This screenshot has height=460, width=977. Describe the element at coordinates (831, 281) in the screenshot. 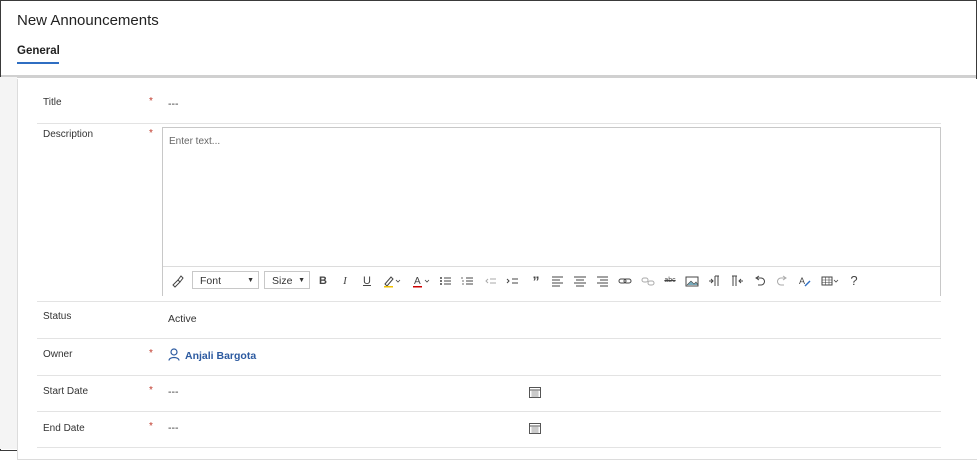

I see `table-icon` at that location.